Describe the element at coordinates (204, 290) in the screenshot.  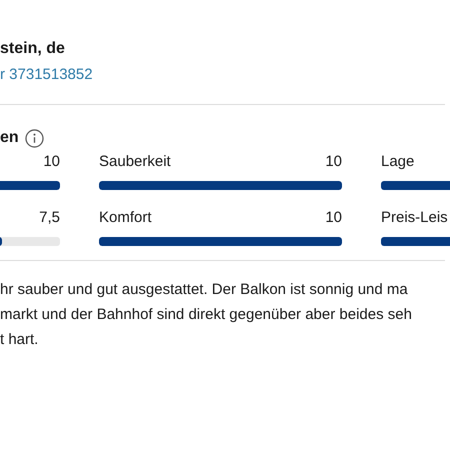
I see `review-text-line: hr sauber und gut ausgestattet. Der Balkon ist sonnig und ma` at that location.